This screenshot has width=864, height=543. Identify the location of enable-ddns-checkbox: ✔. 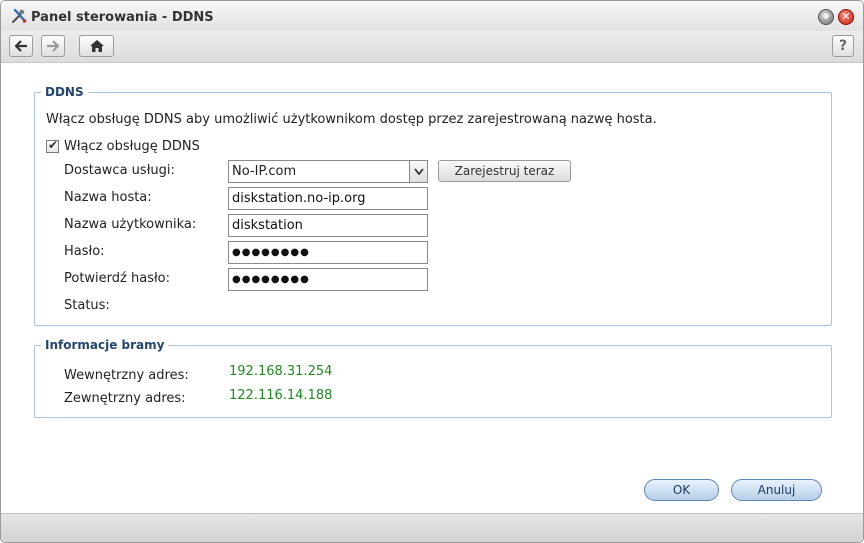
(52, 145).